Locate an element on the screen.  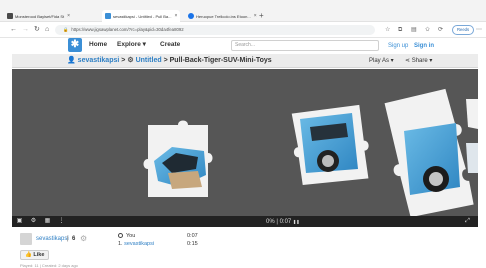
thumbs-up-icon: 👍 is located at coordinates (28, 255).